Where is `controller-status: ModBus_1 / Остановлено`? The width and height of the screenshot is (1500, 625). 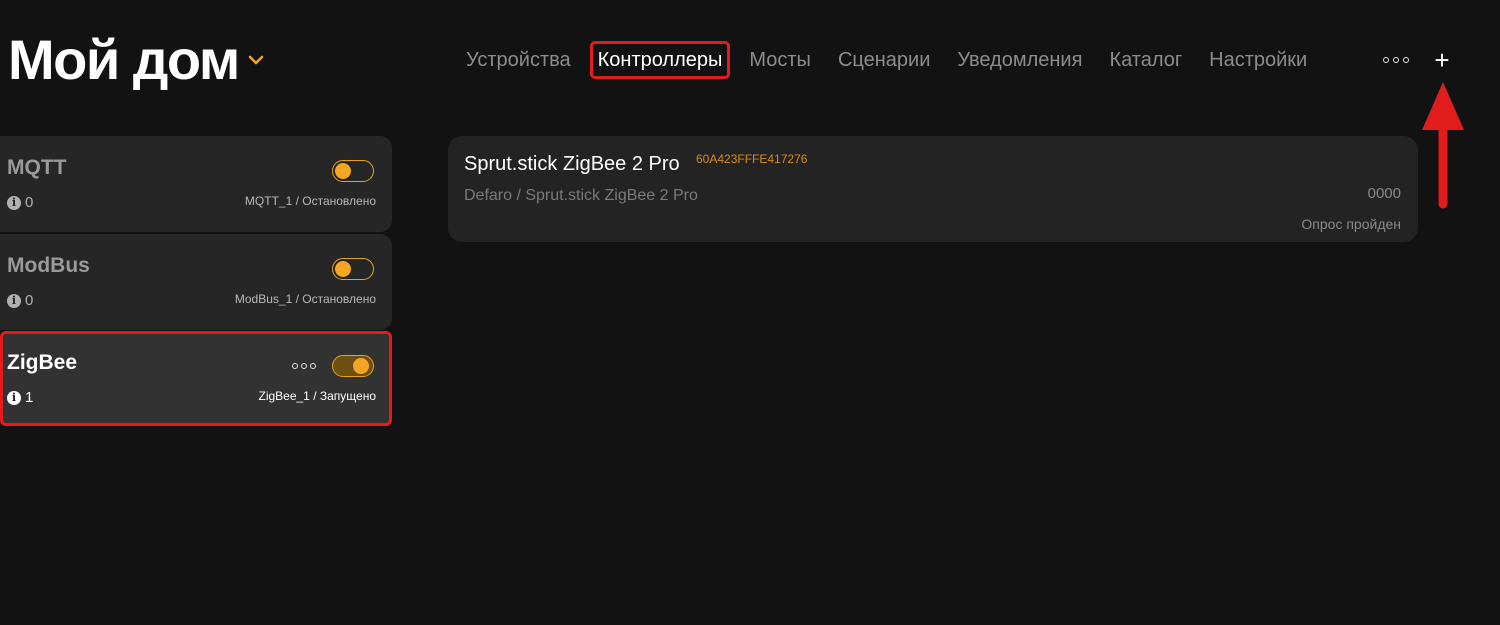
controller-status: ModBus_1 / Остановлено is located at coordinates (305, 299).